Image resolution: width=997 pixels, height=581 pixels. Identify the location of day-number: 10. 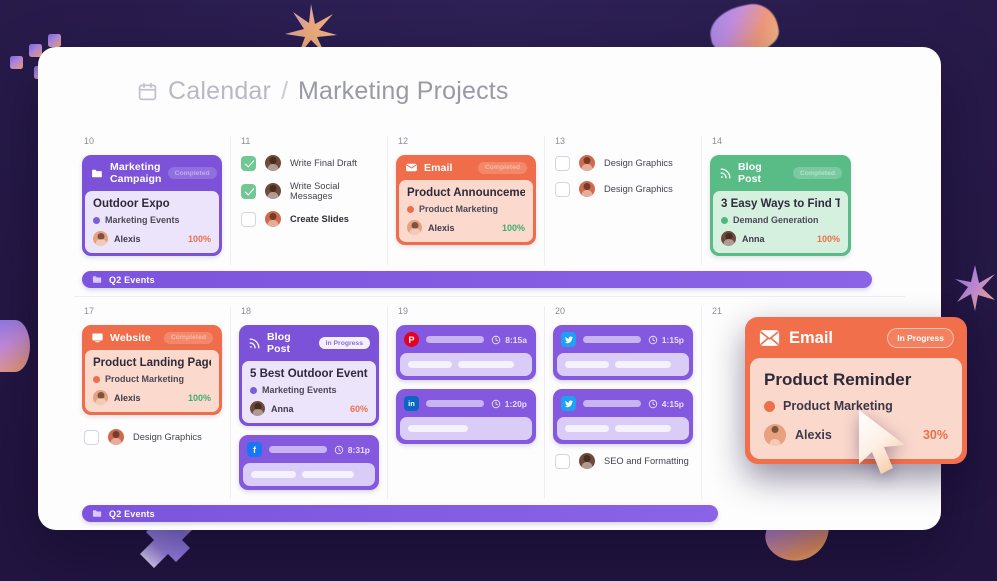
(89, 141).